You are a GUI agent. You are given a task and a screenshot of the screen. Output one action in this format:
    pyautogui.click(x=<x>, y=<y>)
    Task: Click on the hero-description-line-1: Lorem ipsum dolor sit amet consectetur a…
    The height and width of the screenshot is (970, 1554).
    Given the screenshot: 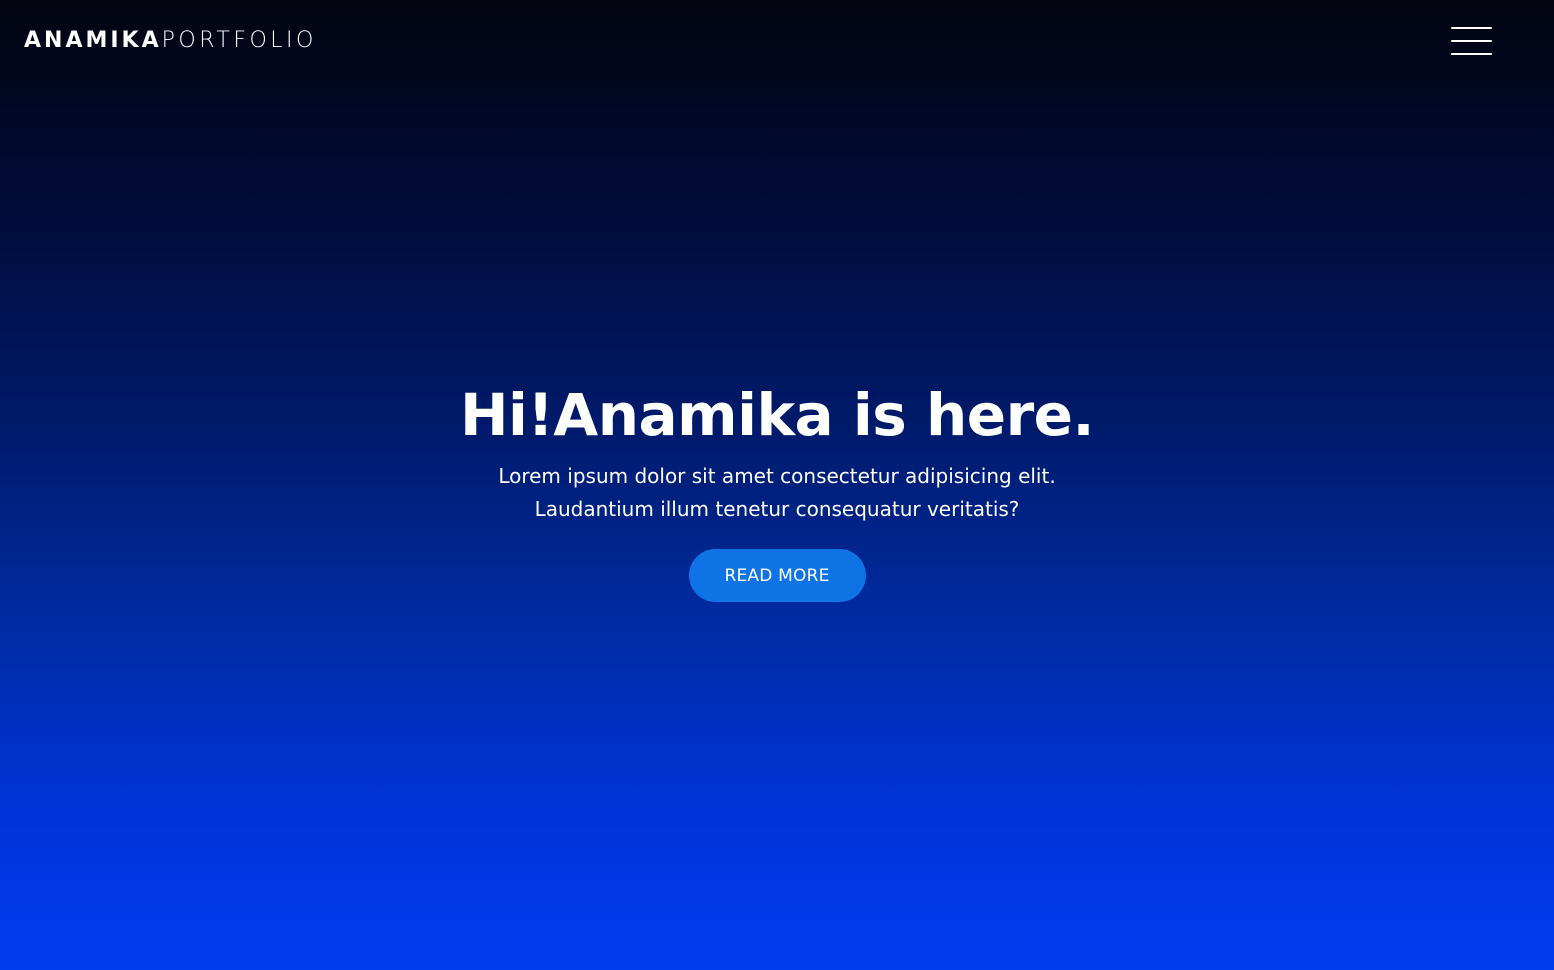 What is the action you would take?
    pyautogui.click(x=777, y=476)
    